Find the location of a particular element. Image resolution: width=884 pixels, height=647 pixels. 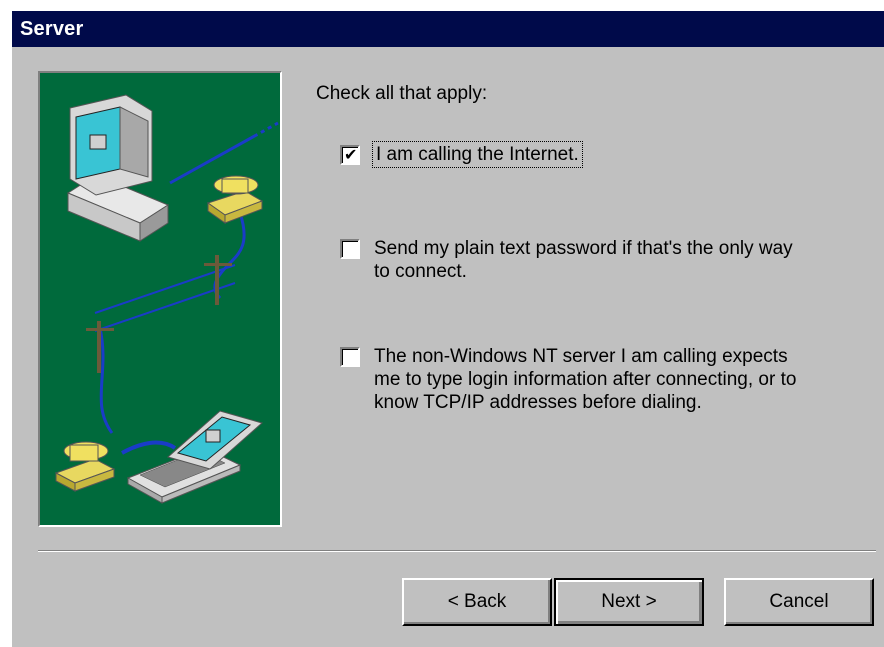

check-all-prompt: Check all that apply: is located at coordinates (402, 93).